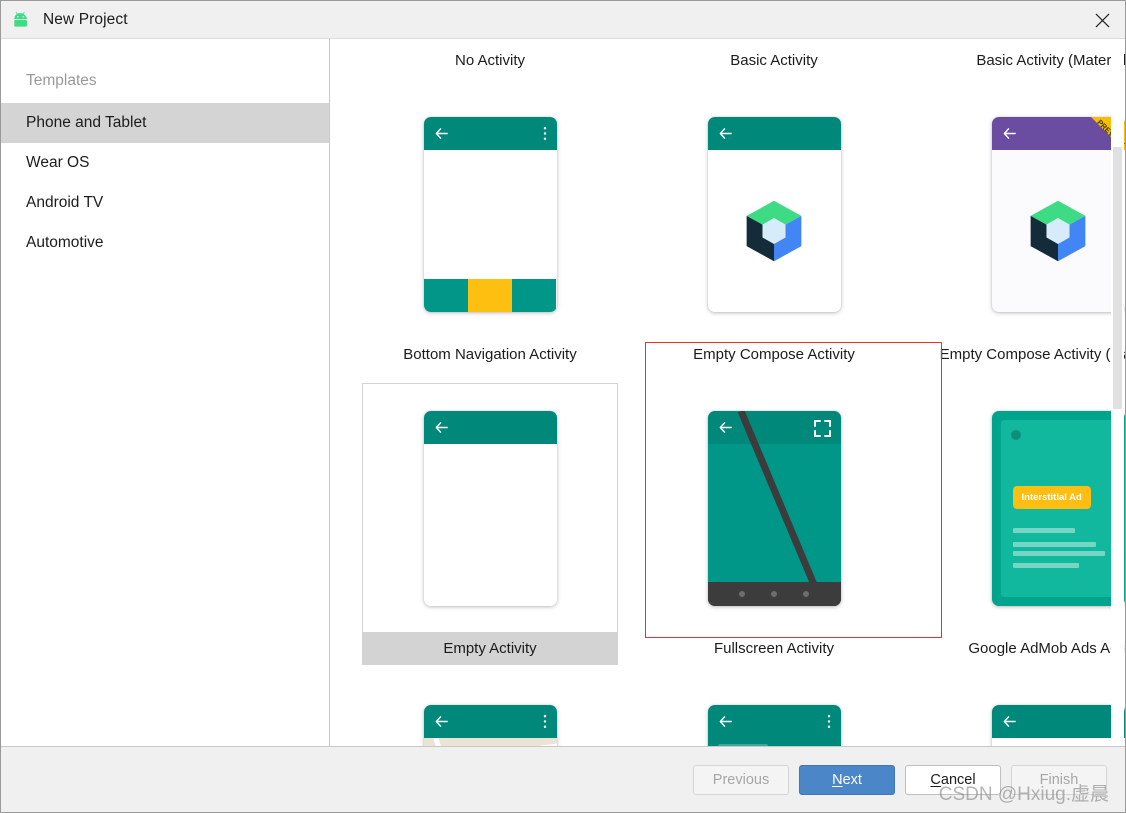  Describe the element at coordinates (1059, 779) in the screenshot. I see `finish-button: Finish` at that location.